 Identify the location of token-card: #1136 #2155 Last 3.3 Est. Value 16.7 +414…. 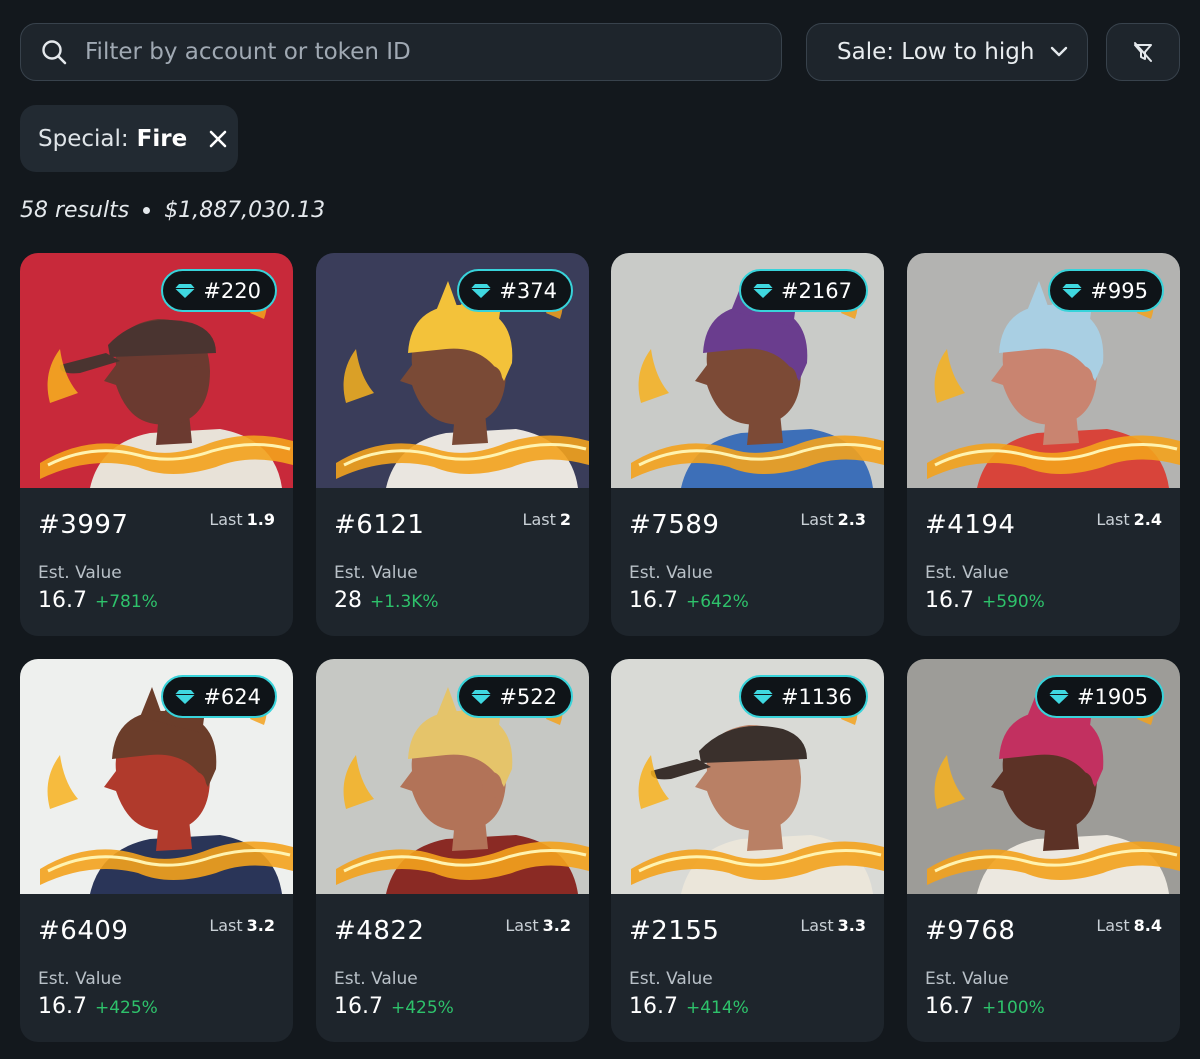
(747, 850).